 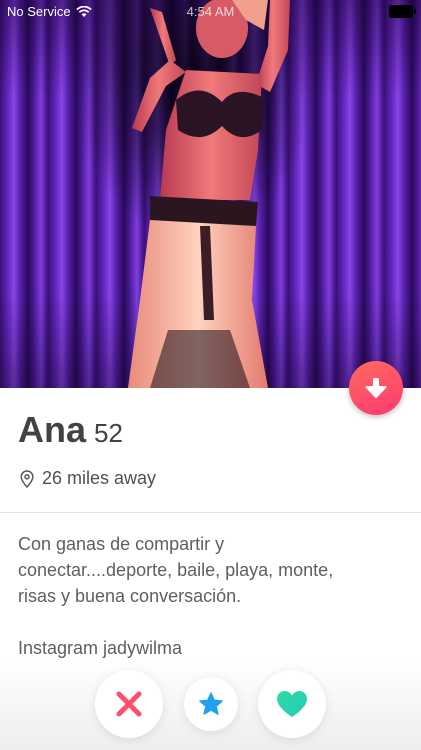 What do you see at coordinates (108, 433) in the screenshot?
I see `profile-age: 52` at bounding box center [108, 433].